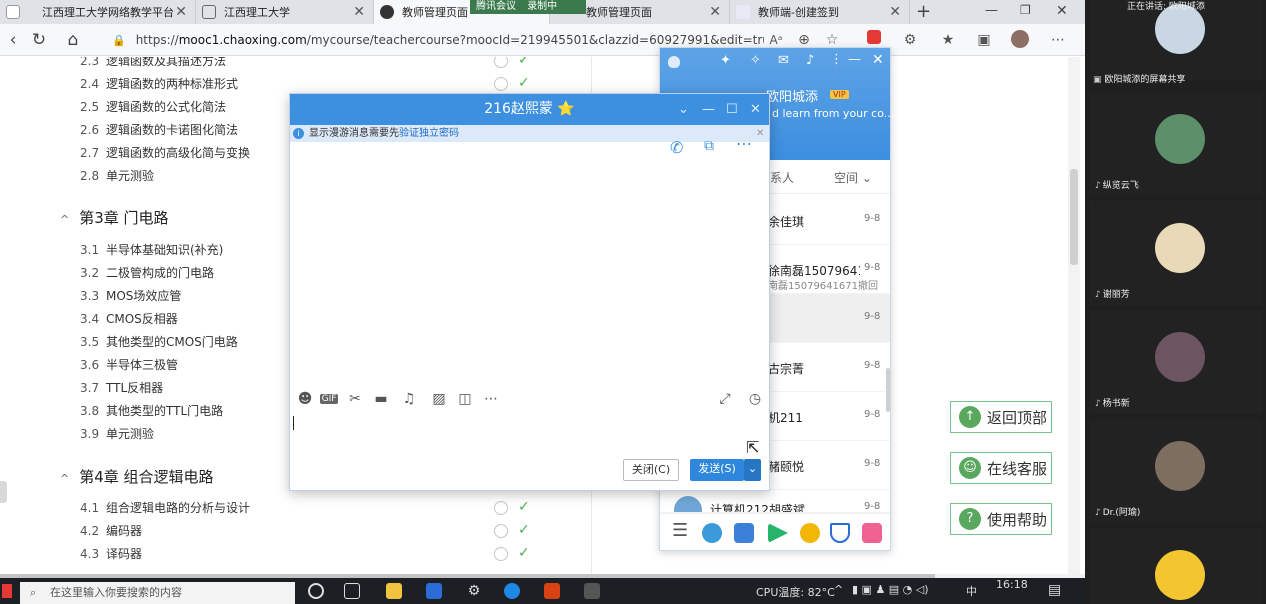  I want to click on section-2-4: 2.4 逻辑函数的两种标准形式, so click(159, 83).